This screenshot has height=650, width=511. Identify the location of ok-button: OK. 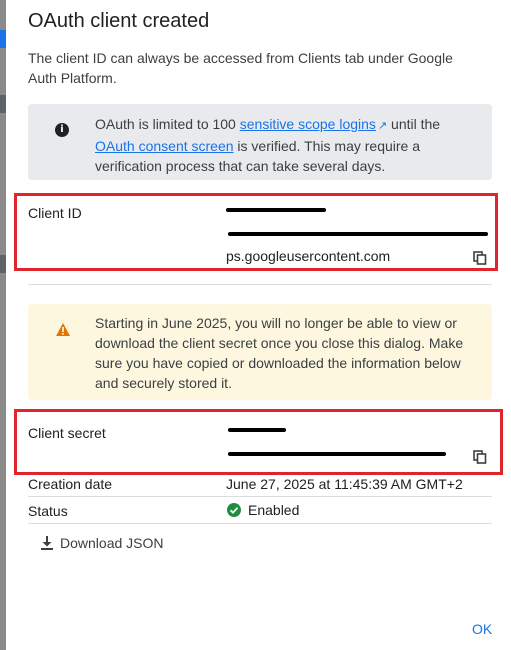
(482, 629).